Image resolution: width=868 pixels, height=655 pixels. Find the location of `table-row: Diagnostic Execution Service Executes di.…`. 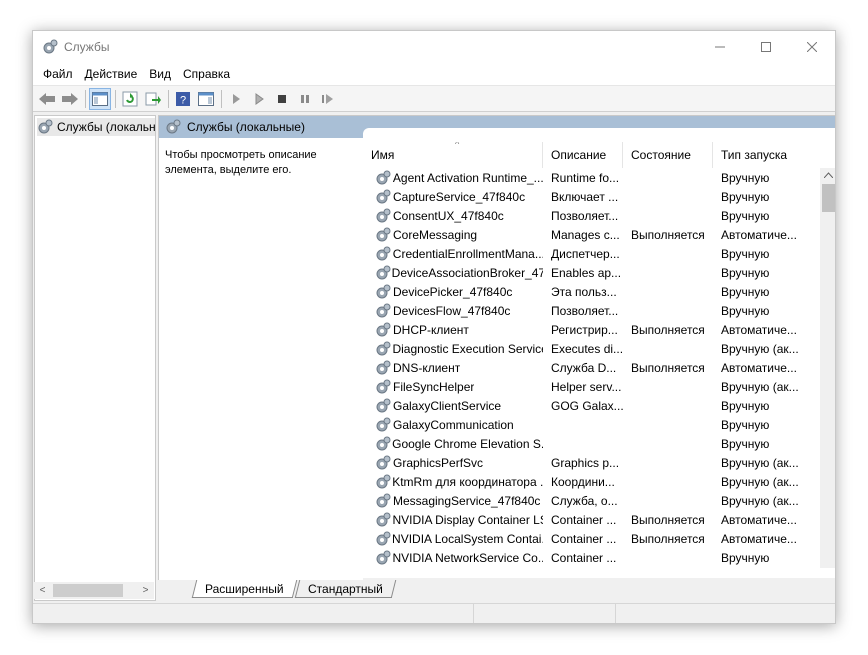

table-row: Diagnostic Execution Service Executes di.… is located at coordinates (593, 348).